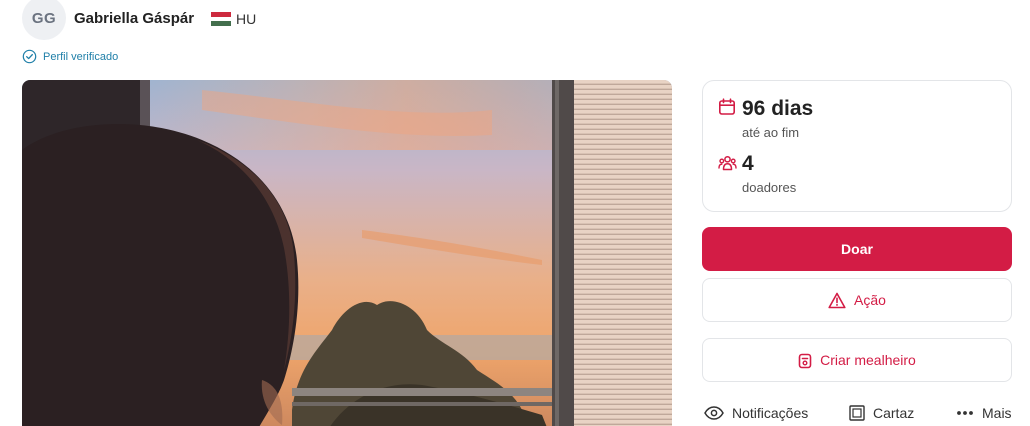 The image size is (1030, 426). Describe the element at coordinates (515, 20) in the screenshot. I see `profile-header: GG Gabriella Gáspár HU` at that location.